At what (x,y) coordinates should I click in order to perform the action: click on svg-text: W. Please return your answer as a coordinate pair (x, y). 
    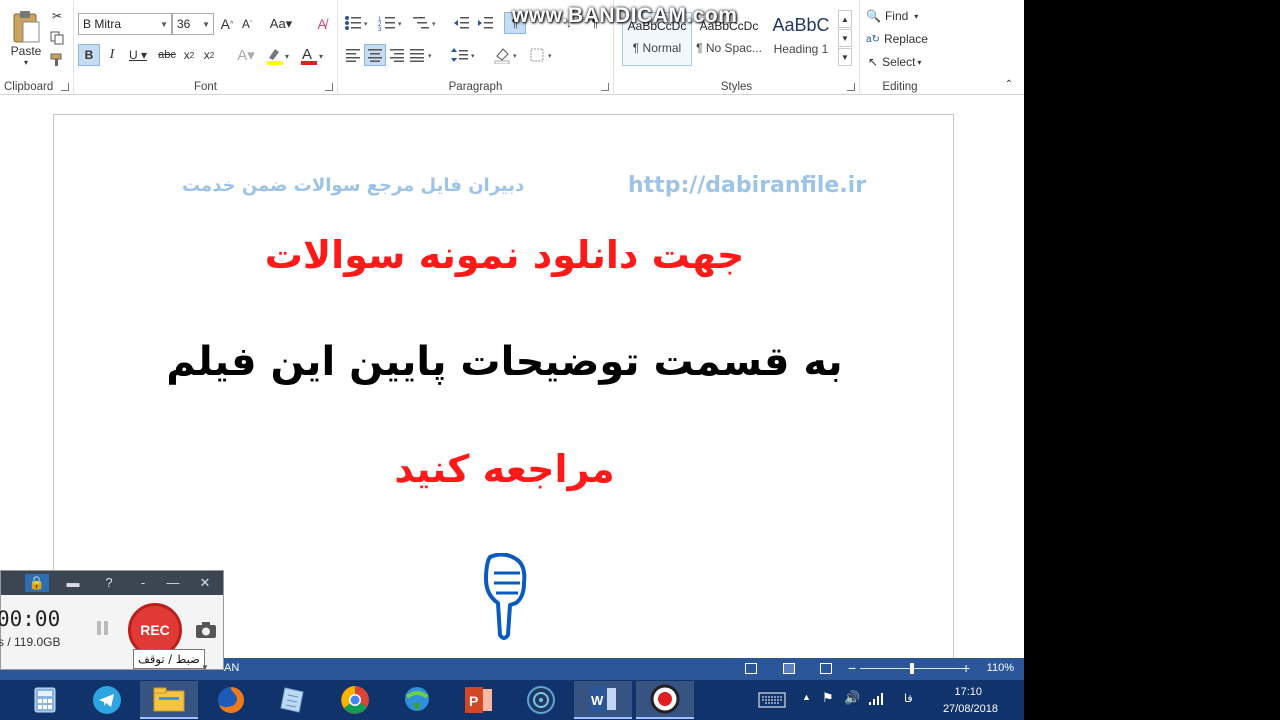
    Looking at the image, I should click on (597, 700).